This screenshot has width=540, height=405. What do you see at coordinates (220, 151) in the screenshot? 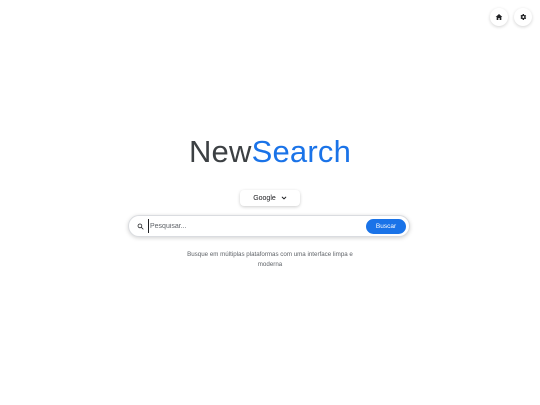
I see `logo-part1: New` at bounding box center [220, 151].